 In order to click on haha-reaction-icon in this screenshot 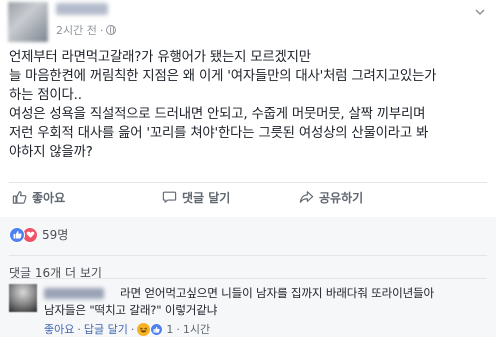, I will do `click(144, 329)`.